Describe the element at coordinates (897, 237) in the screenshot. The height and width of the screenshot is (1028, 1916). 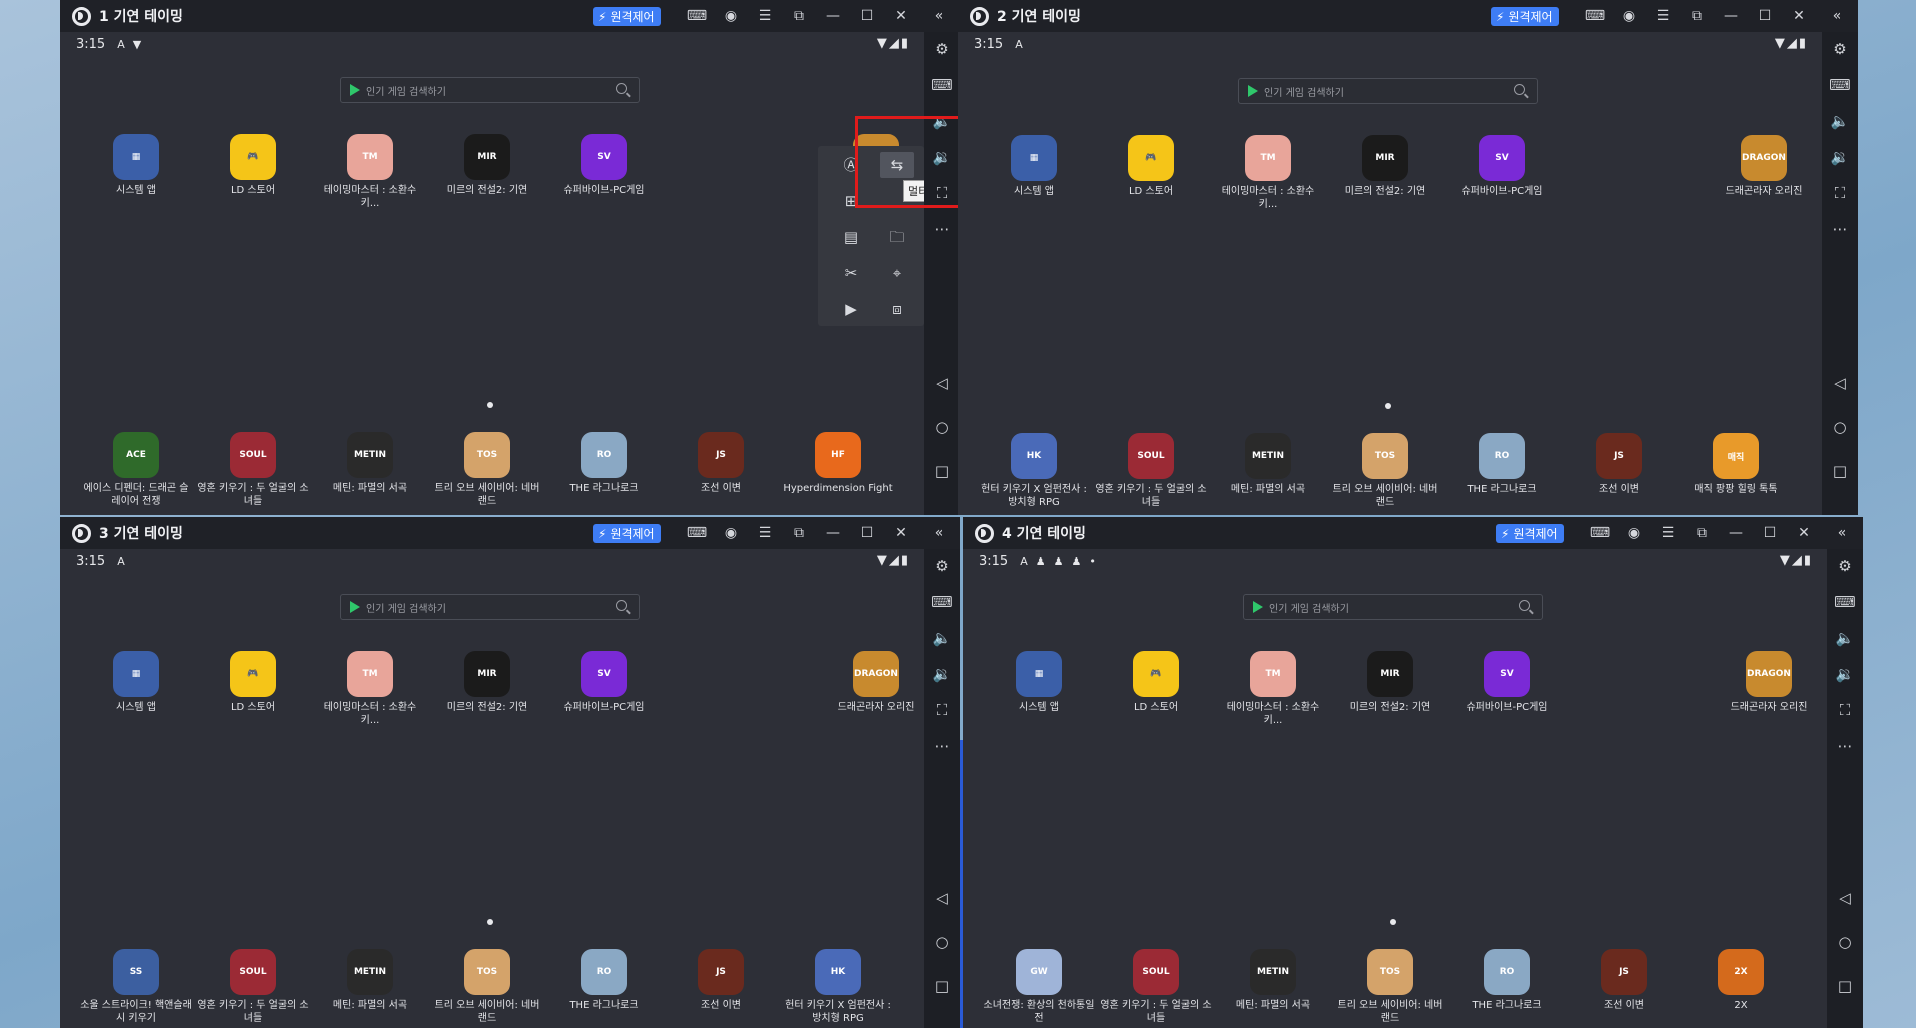
I see `folder-icon: 🗀` at that location.